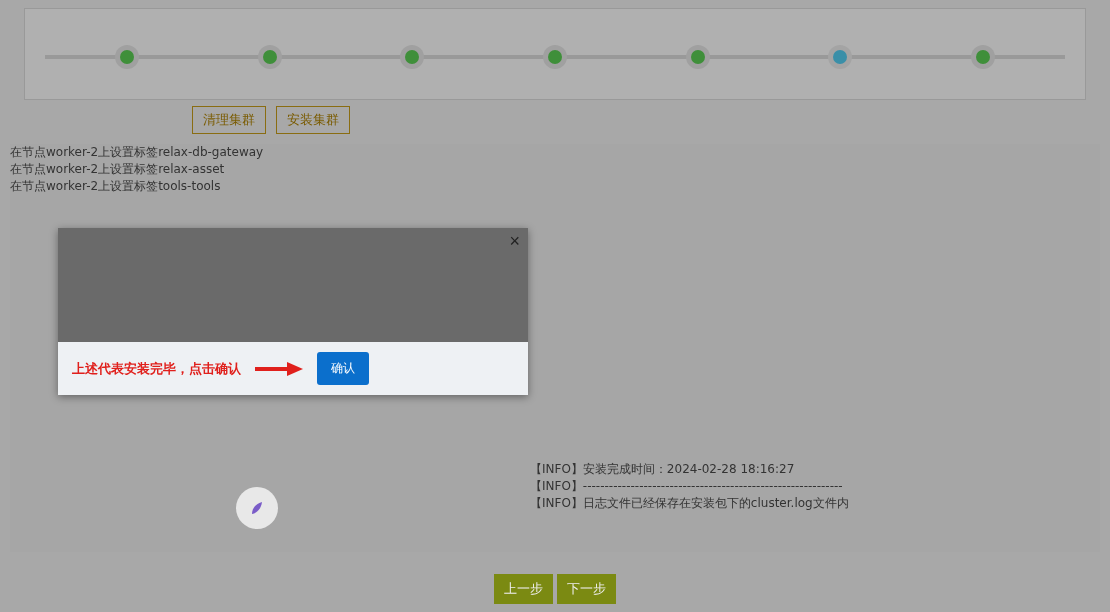  I want to click on cluster-action-button: 安装集群, so click(313, 120).